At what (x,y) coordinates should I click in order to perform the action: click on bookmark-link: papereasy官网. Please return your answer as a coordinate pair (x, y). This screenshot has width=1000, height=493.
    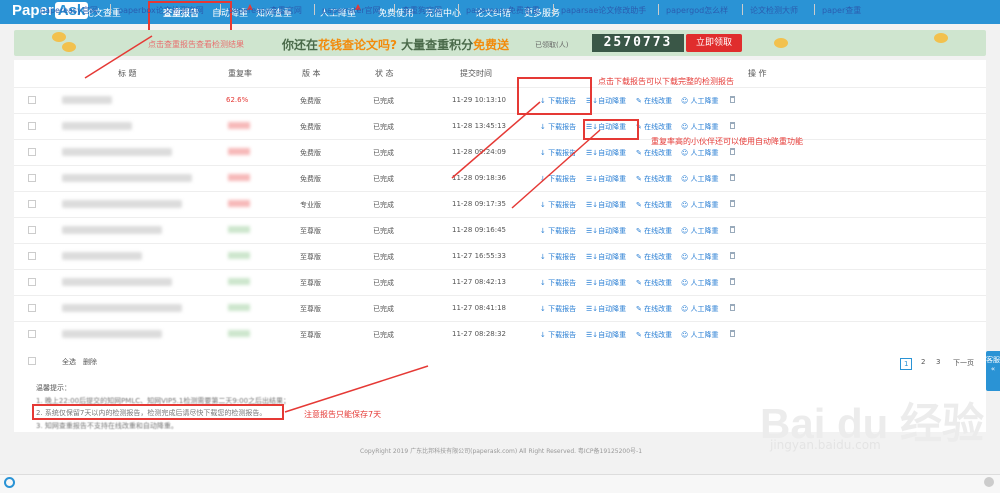
    Looking at the image, I should click on (69, 10).